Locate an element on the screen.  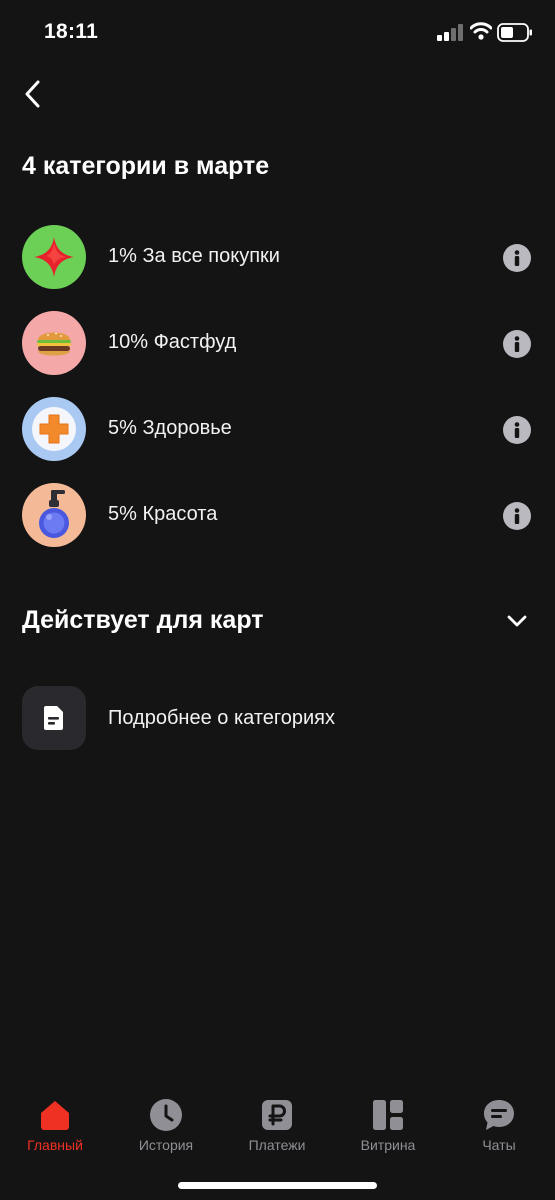
category-row: 5% Здоровье is located at coordinates (277, 440).